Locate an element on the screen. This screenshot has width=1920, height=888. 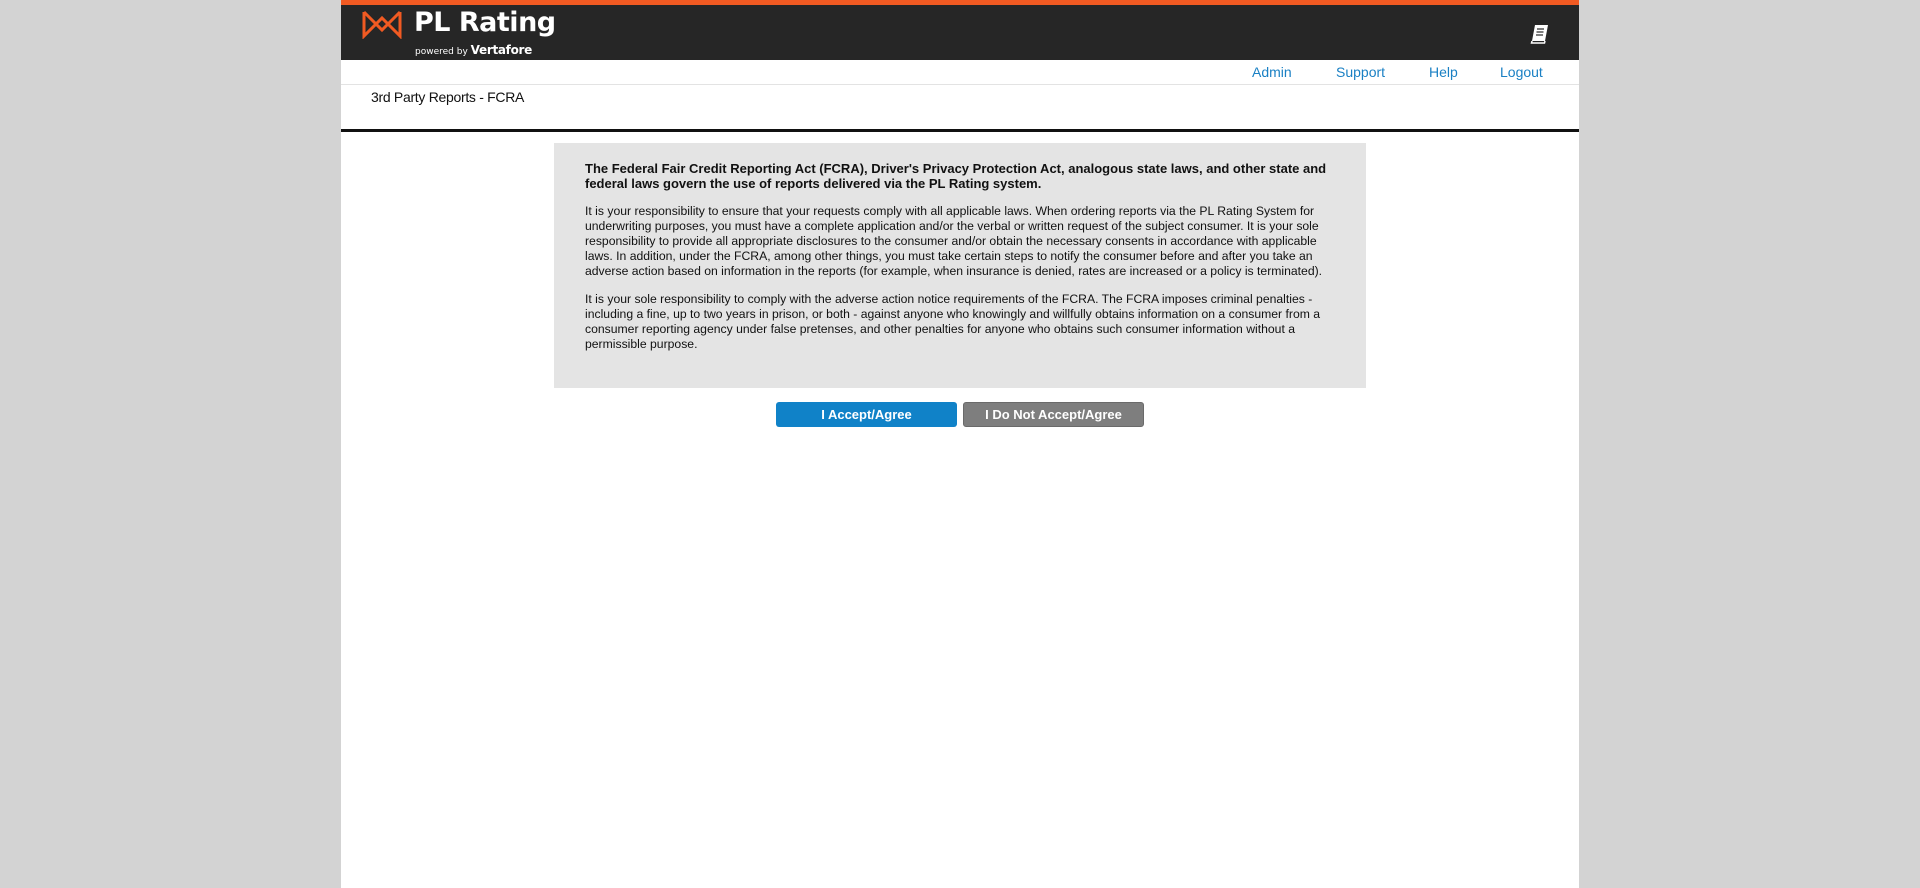
vendor-name: Vertafore is located at coordinates (501, 50).